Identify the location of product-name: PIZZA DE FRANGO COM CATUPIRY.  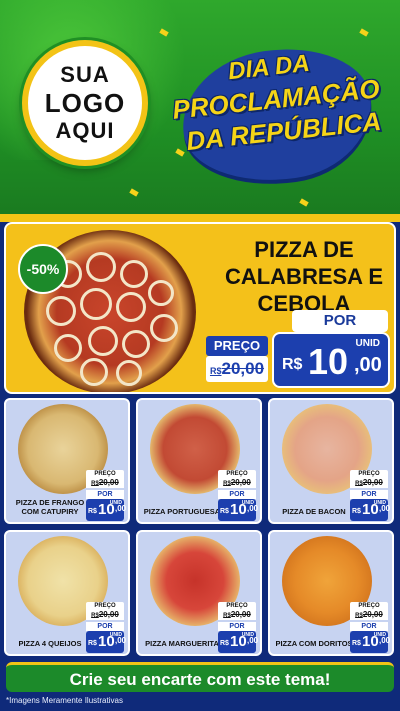
(50, 507).